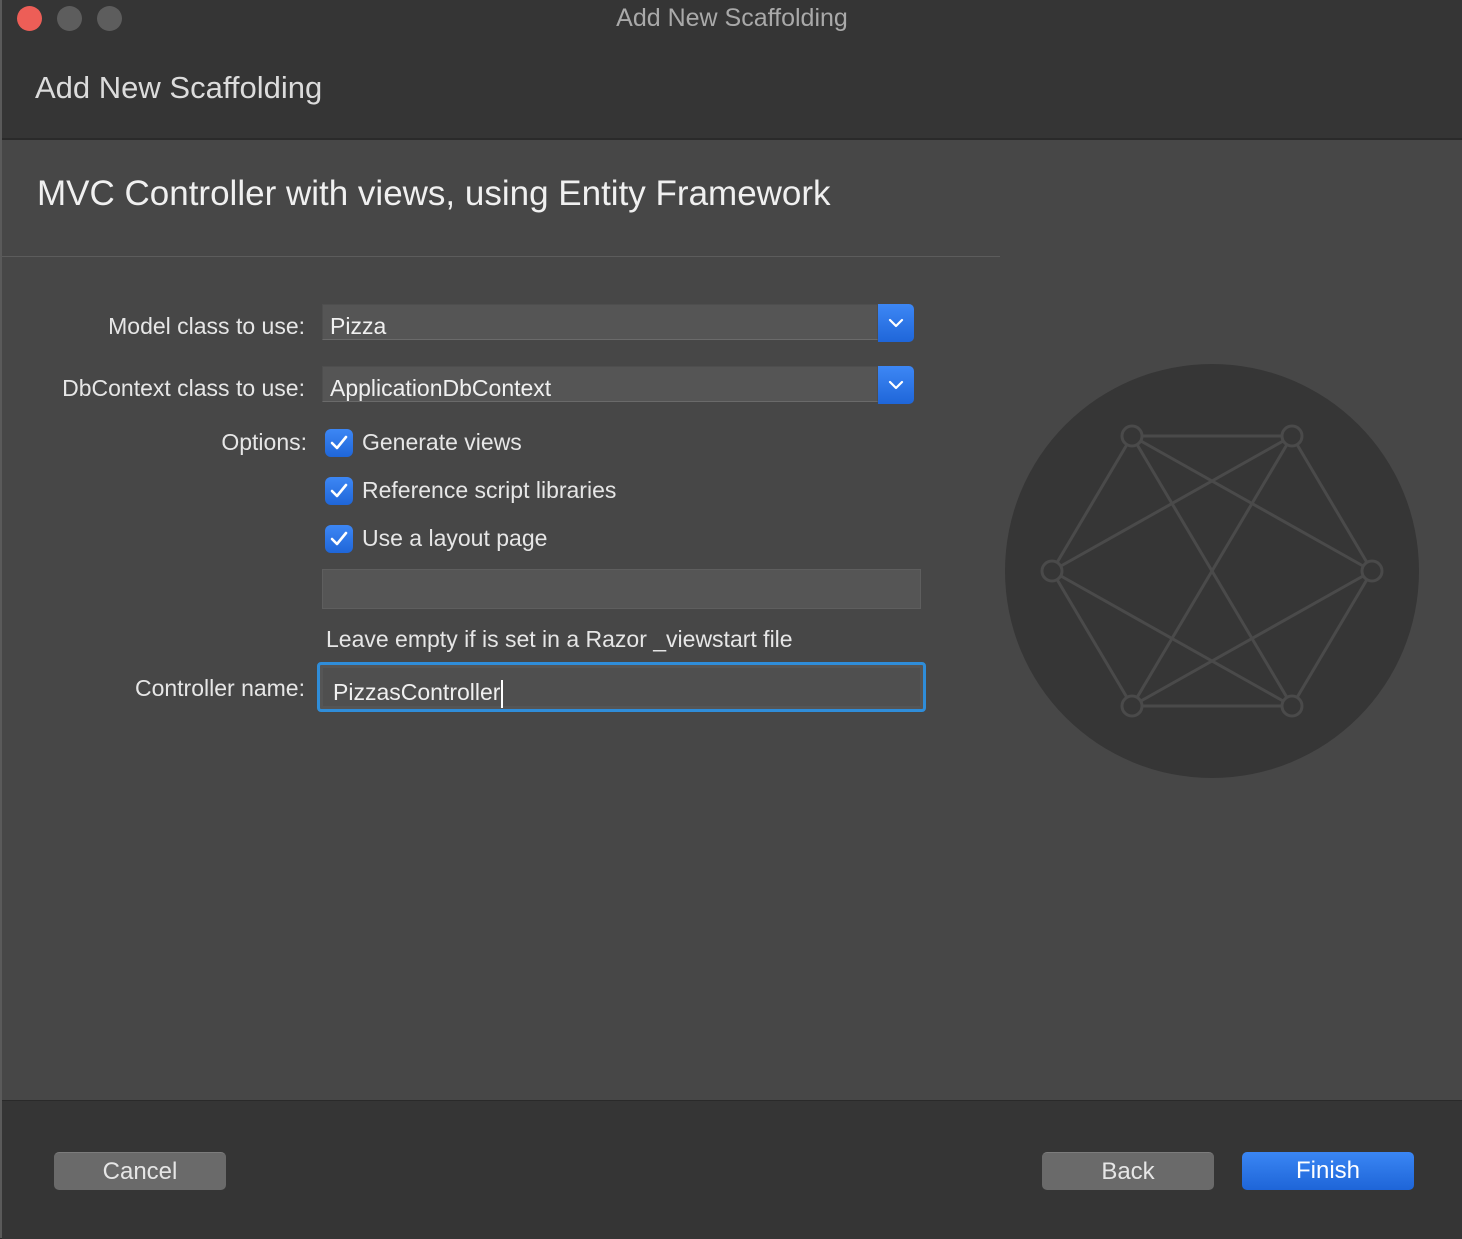 This screenshot has height=1239, width=1462. I want to click on dialog-header: Add New Scaffolding, so click(732, 90).